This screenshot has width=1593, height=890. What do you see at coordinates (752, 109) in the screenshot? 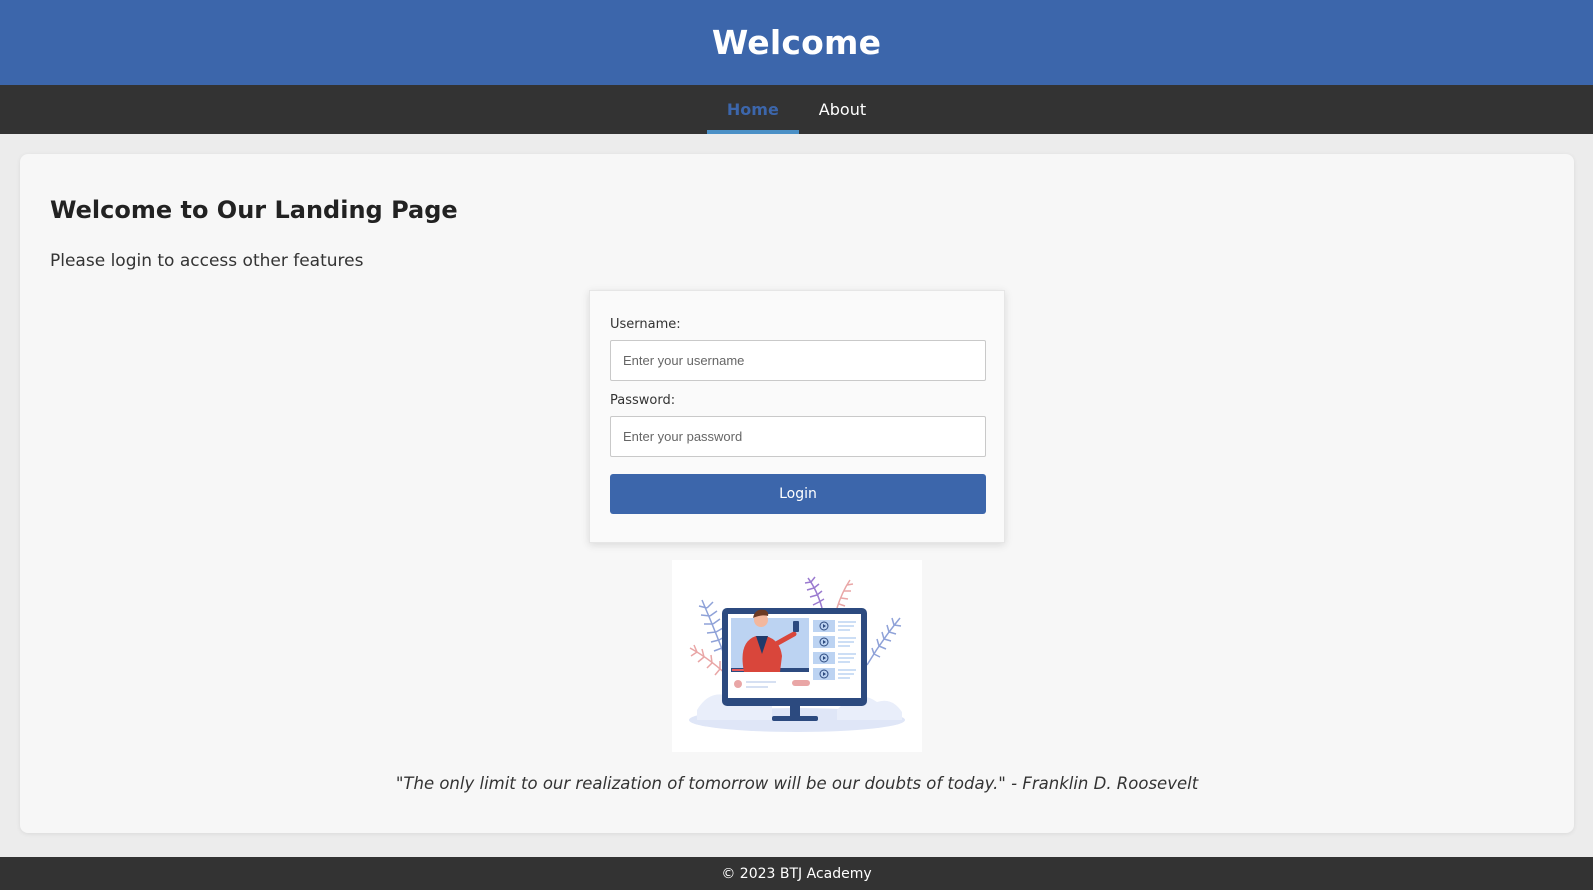
I see `nav-home-link: Home` at bounding box center [752, 109].